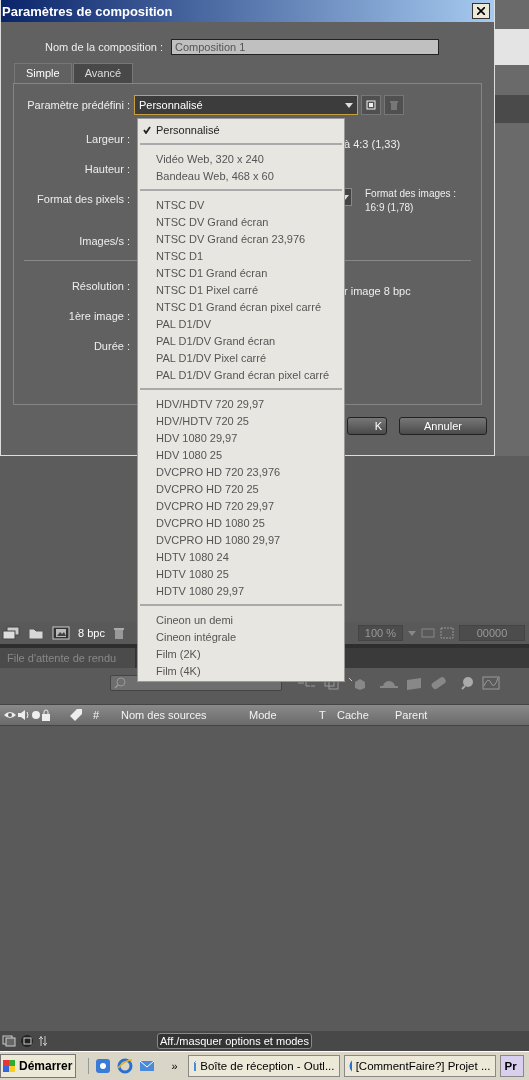 Image resolution: width=529 pixels, height=1080 pixels. Describe the element at coordinates (164, 715) in the screenshot. I see `column-header: Nom des sources` at that location.